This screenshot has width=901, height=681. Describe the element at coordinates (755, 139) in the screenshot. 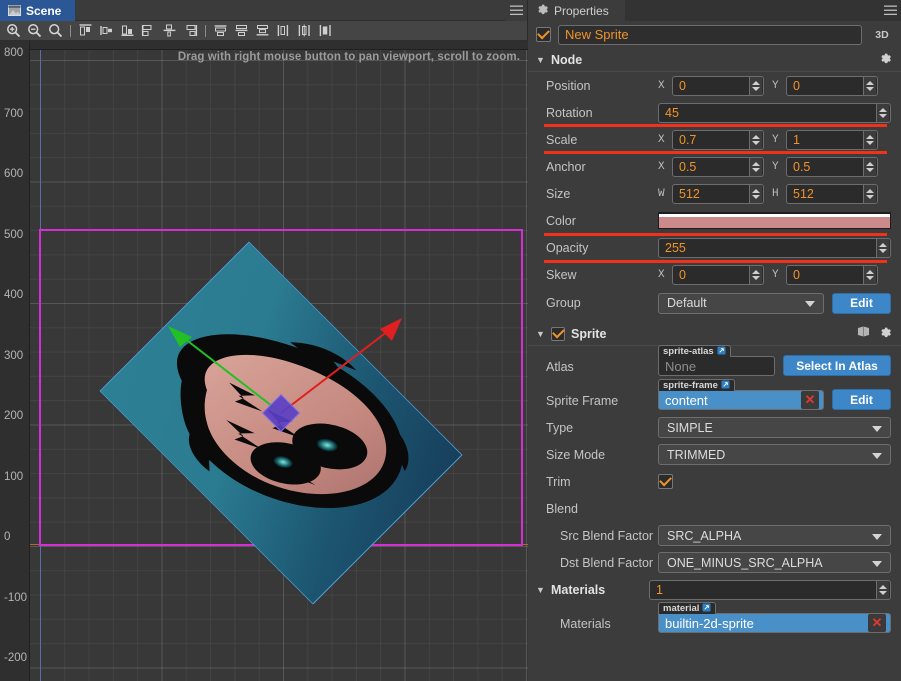

I see `scale-x-stepper` at that location.